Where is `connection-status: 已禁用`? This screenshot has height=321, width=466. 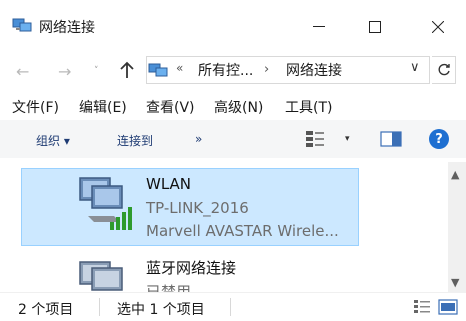 connection-status: 已禁用 is located at coordinates (169, 287).